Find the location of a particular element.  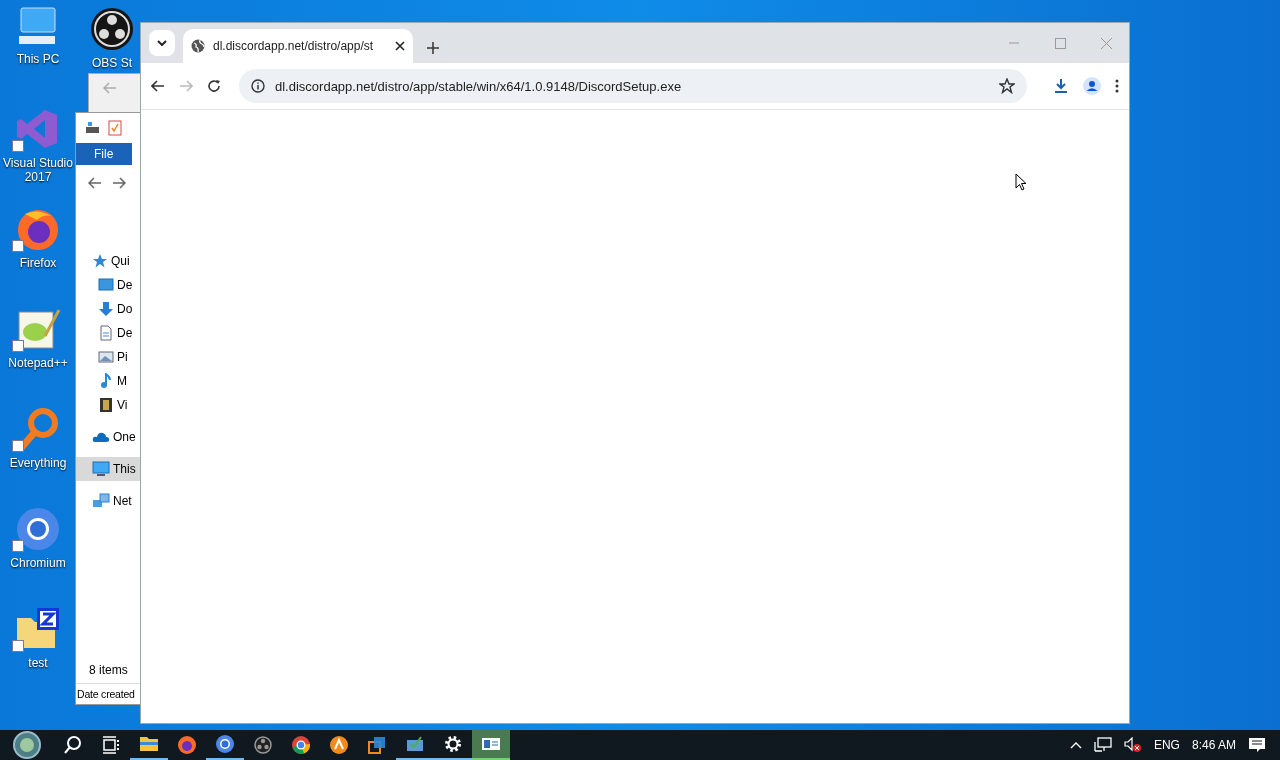

properties-icon is located at coordinates (92, 128).